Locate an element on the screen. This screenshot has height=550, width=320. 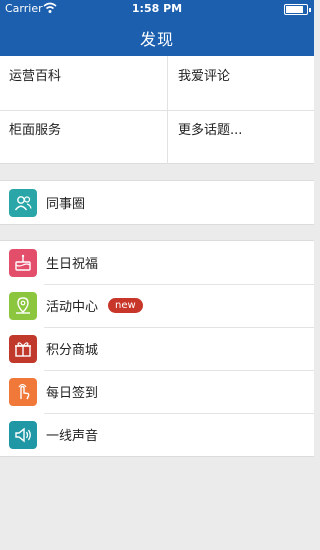
list-item-label: 生日祝福 is located at coordinates (72, 264).